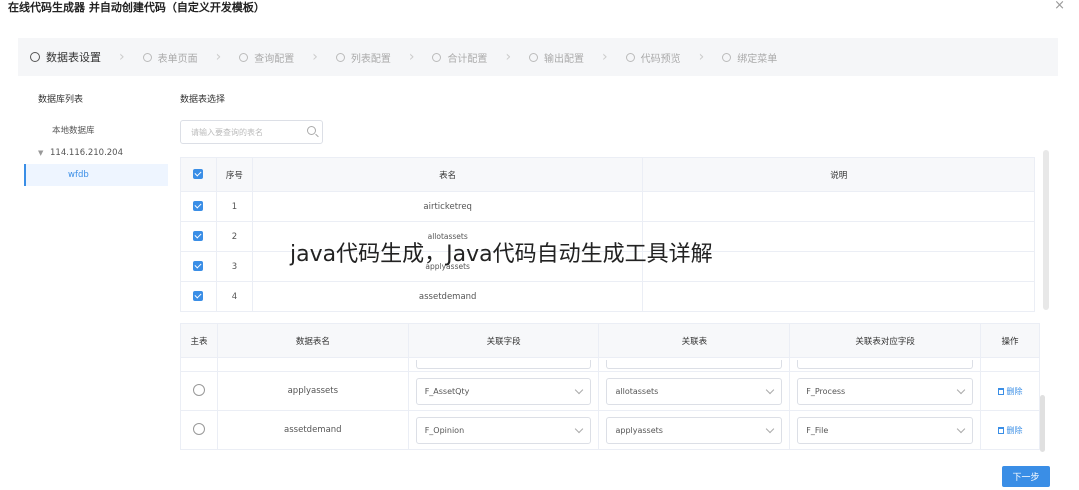  I want to click on header-index: 序号, so click(234, 174).